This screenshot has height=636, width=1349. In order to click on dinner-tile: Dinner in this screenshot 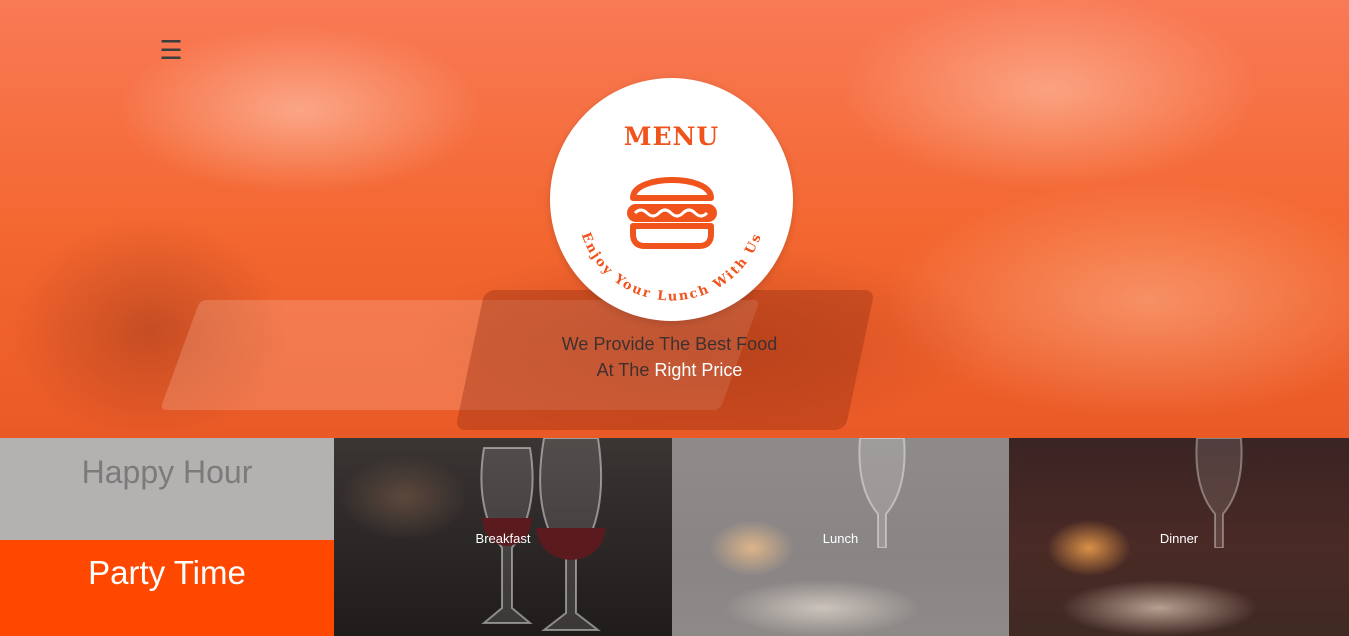, I will do `click(1179, 537)`.